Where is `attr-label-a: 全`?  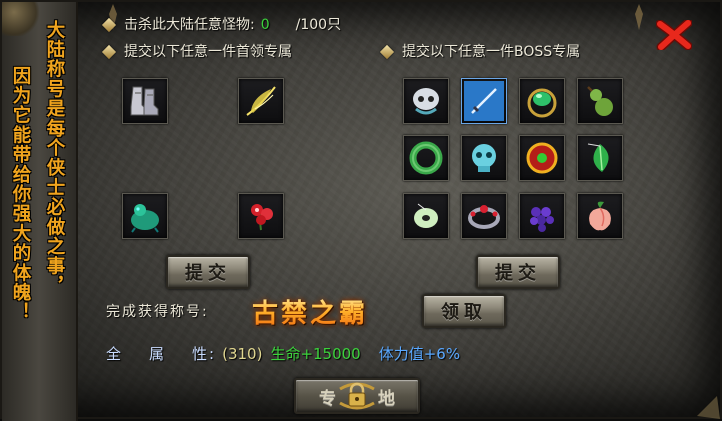 attr-label-a: 全 is located at coordinates (115, 354).